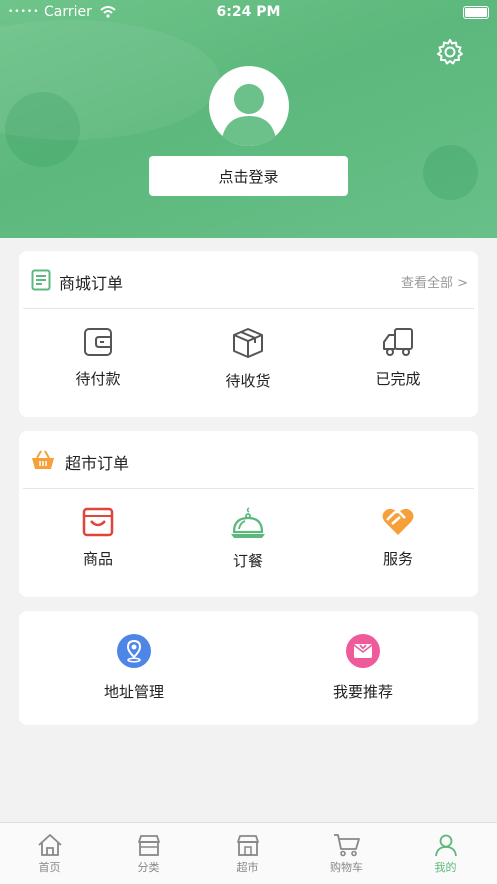 This screenshot has height=884, width=497. What do you see at coordinates (98, 357) in the screenshot?
I see `order-status-pending-payment: 待付款` at bounding box center [98, 357].